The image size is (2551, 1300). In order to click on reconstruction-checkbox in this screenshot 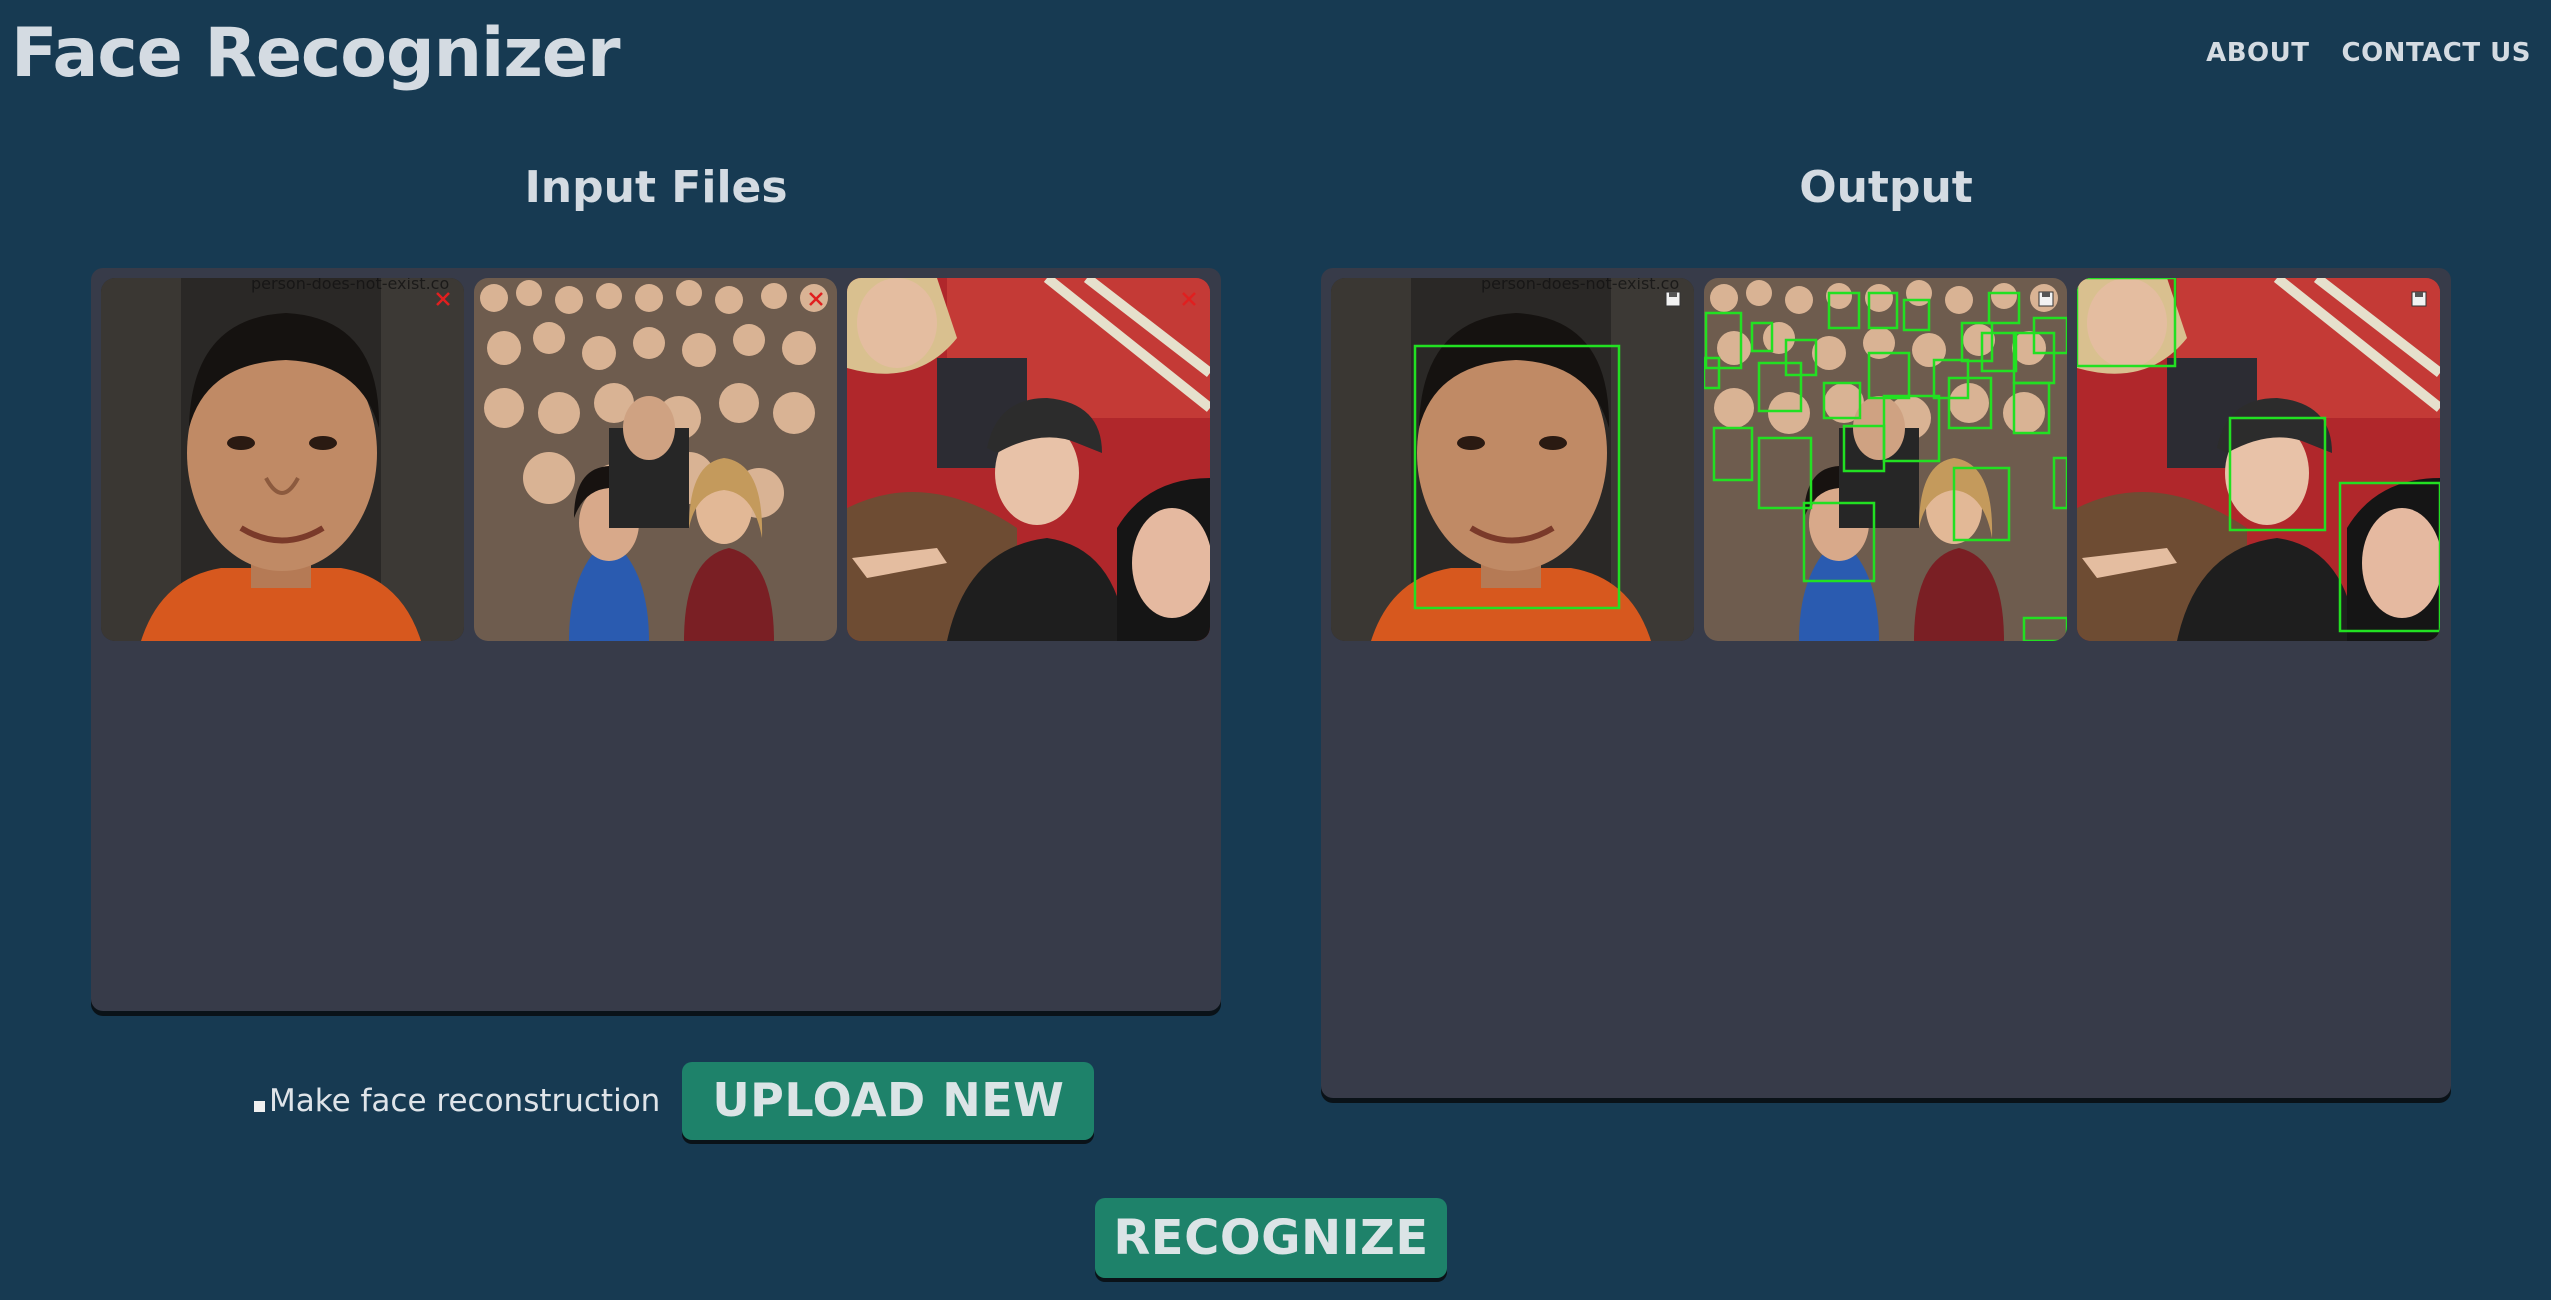, I will do `click(259, 1106)`.